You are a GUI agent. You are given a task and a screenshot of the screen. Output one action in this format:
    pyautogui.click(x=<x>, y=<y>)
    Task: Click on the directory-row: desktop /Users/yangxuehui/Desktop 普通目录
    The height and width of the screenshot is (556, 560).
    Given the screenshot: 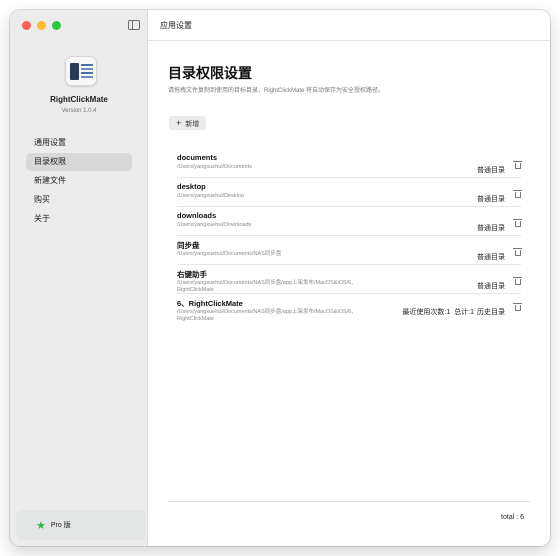 What is the action you would take?
    pyautogui.click(x=349, y=193)
    